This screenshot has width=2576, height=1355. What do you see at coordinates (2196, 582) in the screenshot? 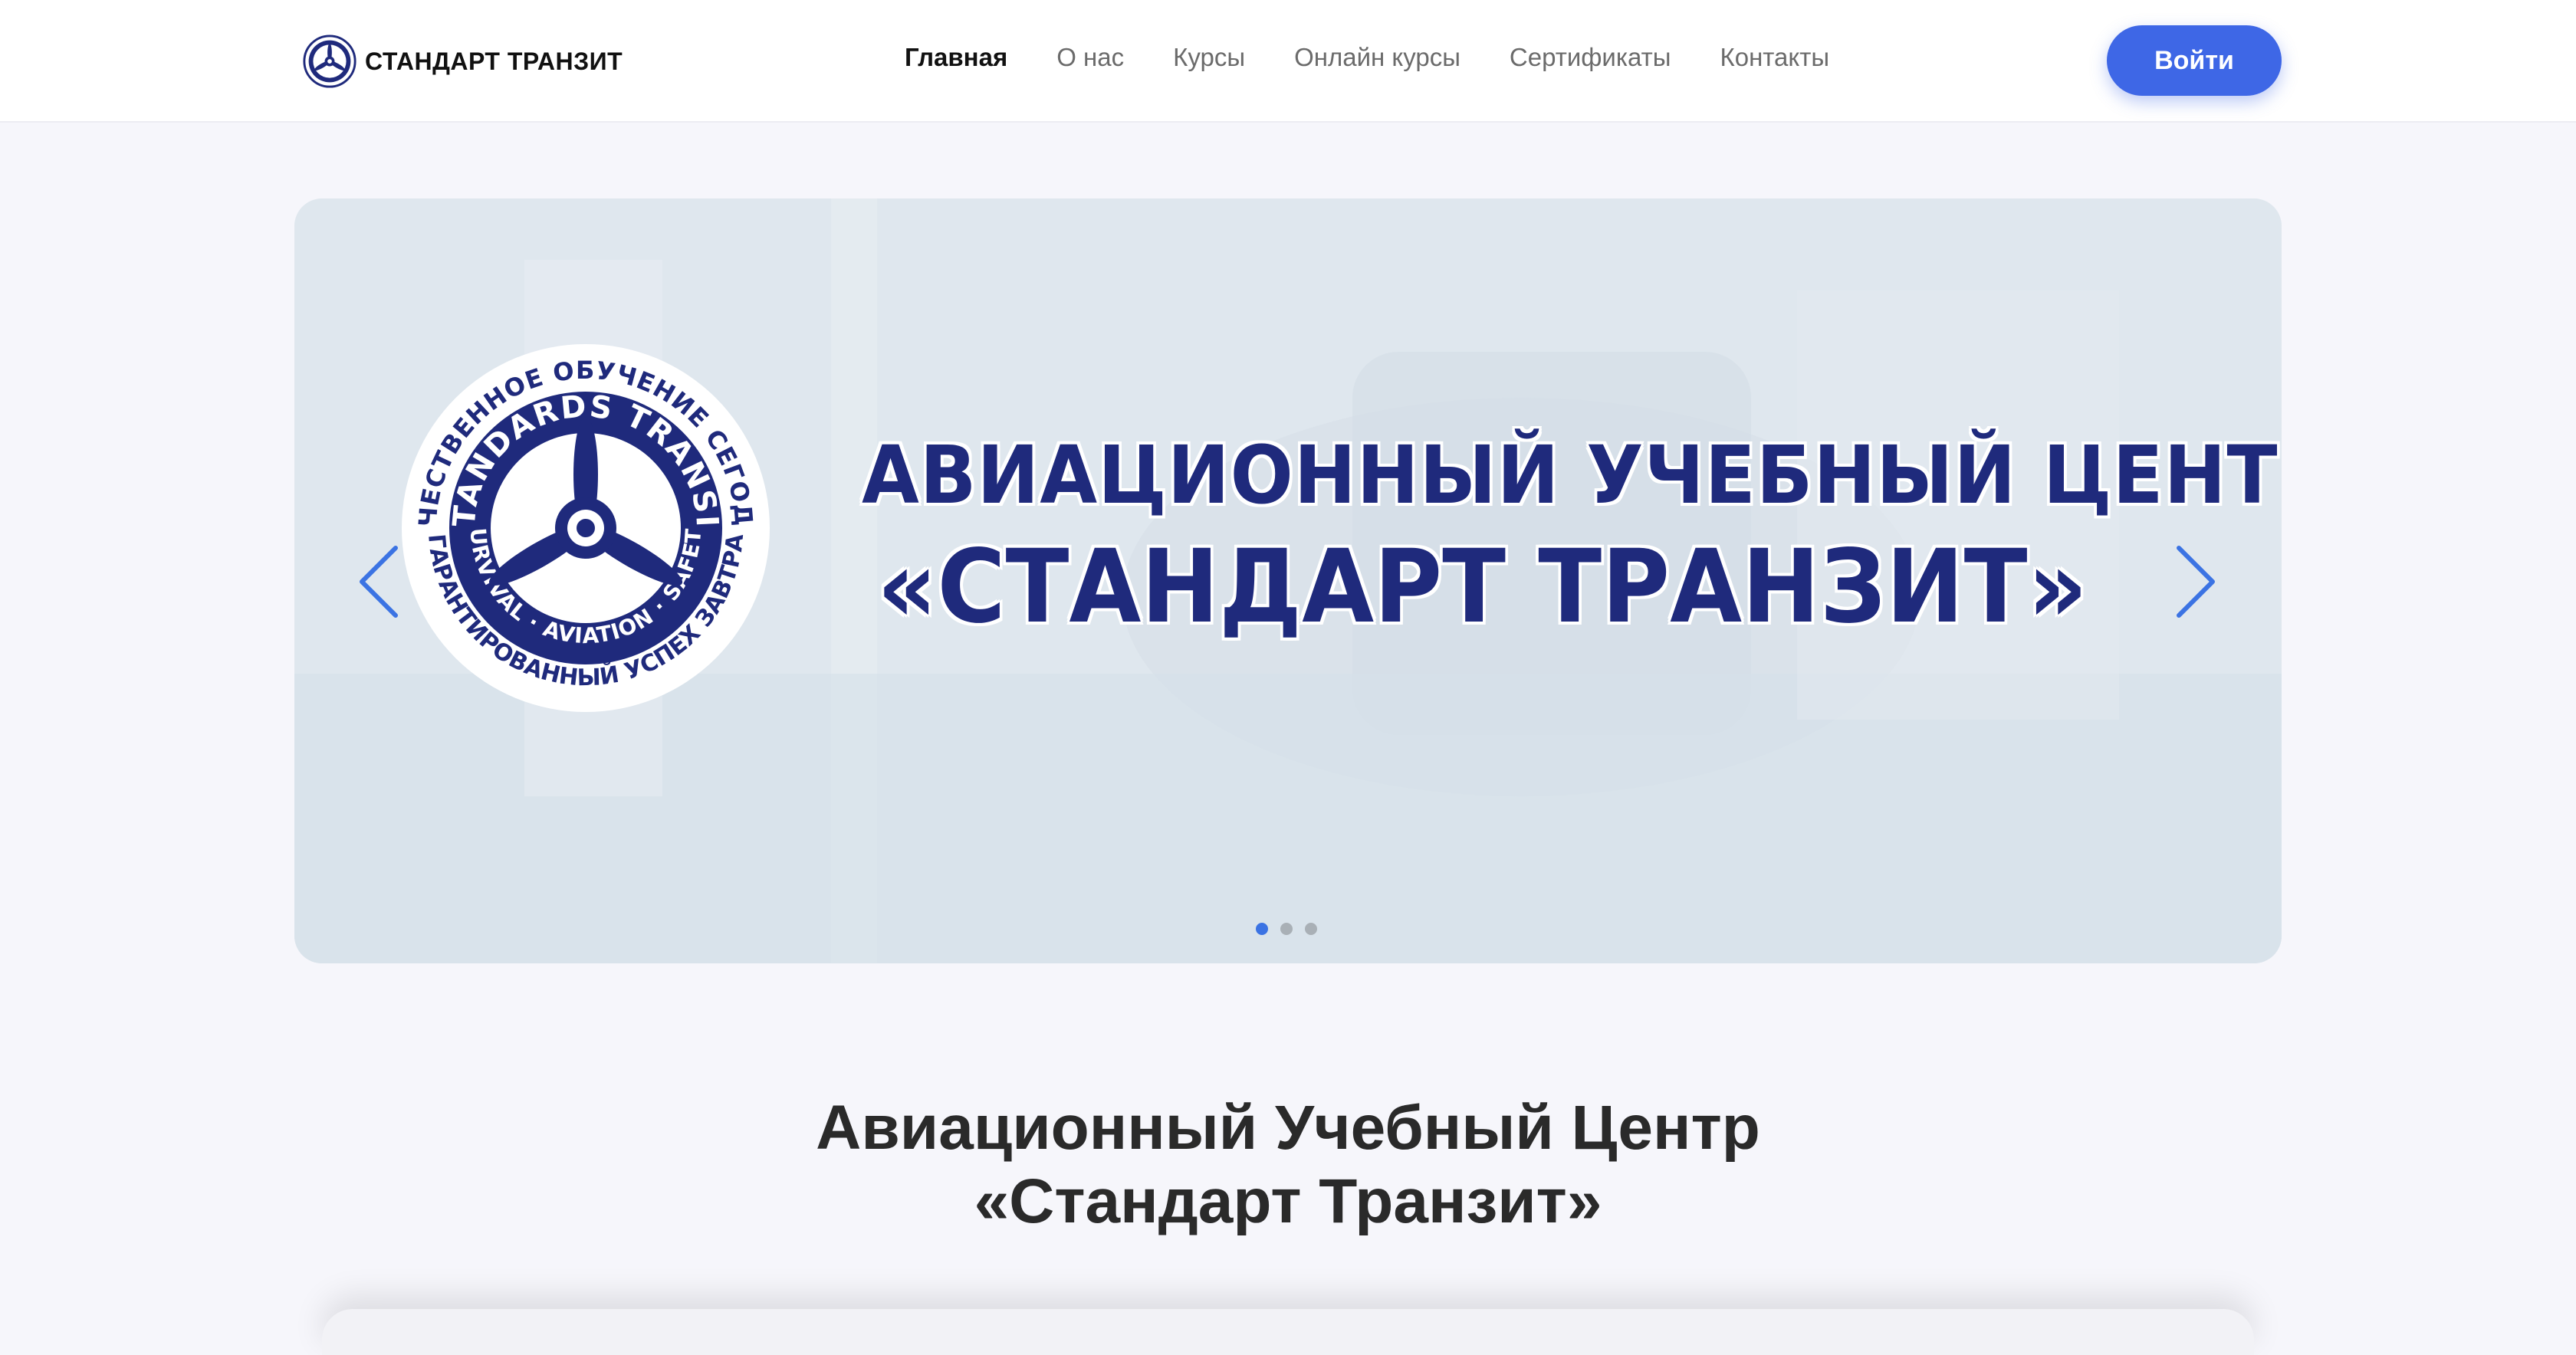
I see `chevron-right-icon` at bounding box center [2196, 582].